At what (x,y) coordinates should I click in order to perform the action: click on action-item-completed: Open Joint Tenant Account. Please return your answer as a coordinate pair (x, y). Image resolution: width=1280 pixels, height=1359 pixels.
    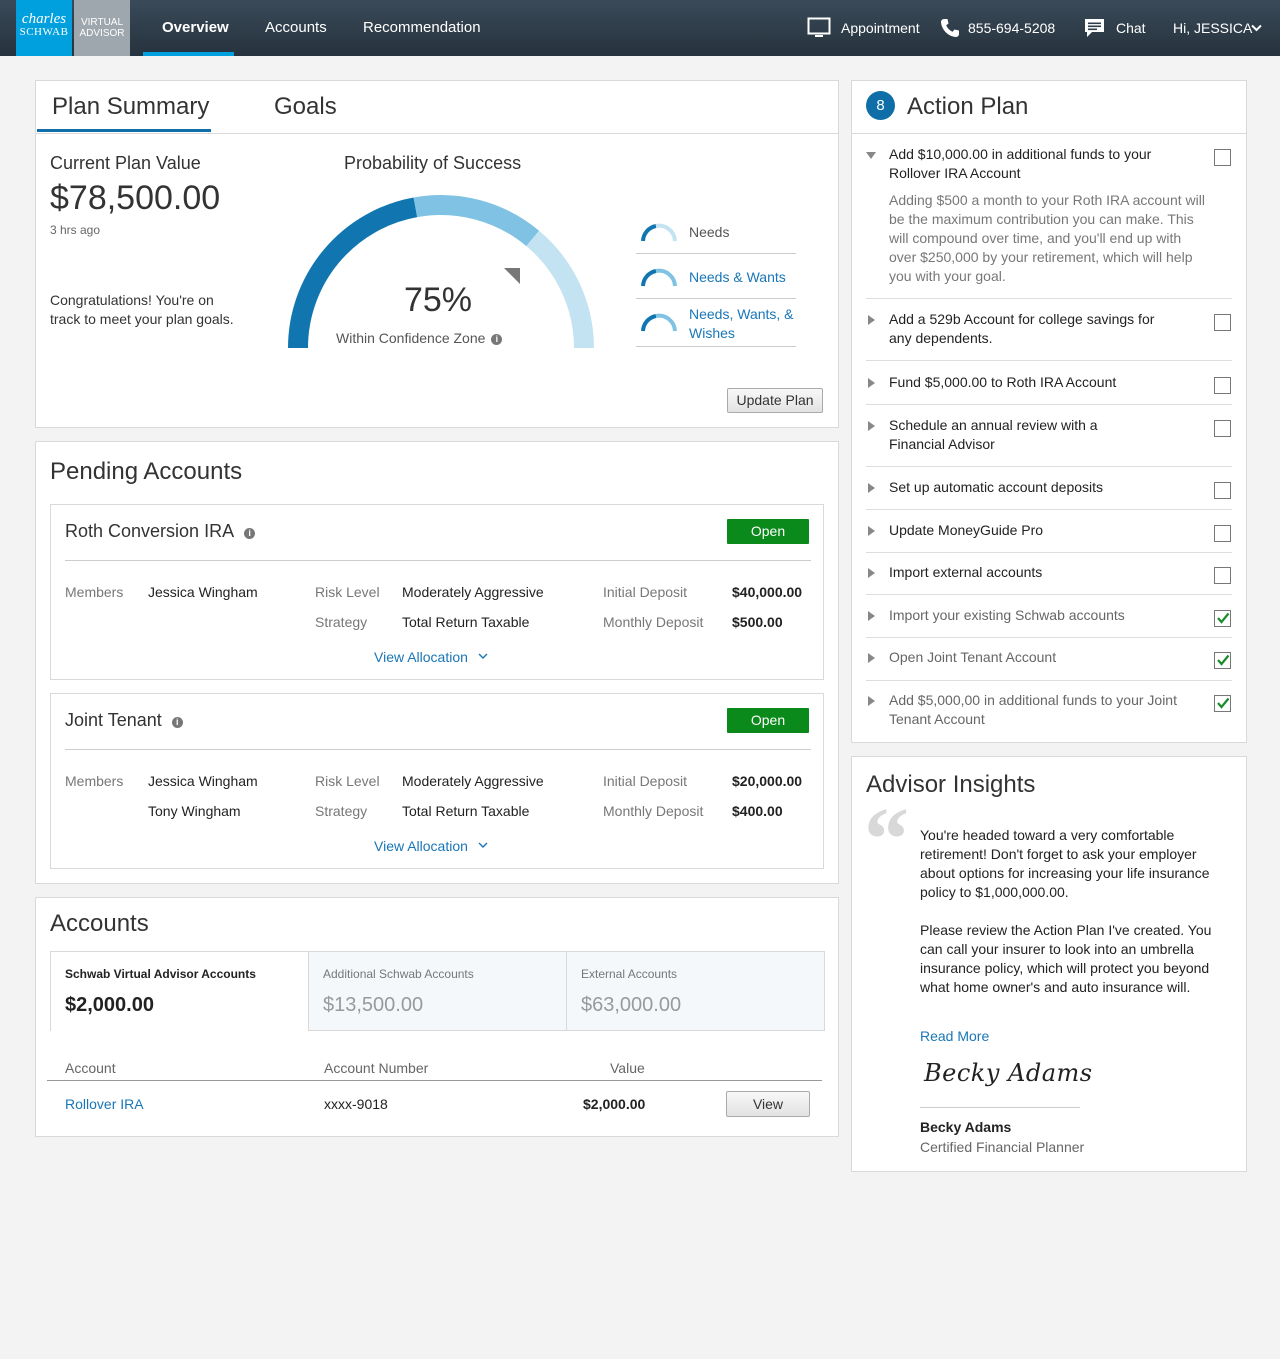
    Looking at the image, I should click on (1049, 658).